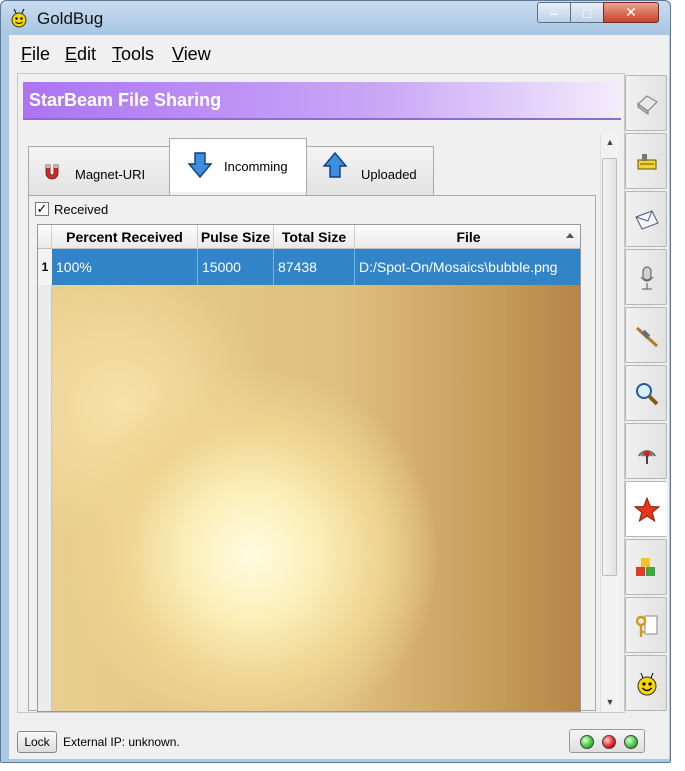 The image size is (685, 771). Describe the element at coordinates (236, 237) in the screenshot. I see `column-header-pulse-size: Pulse Size` at that location.